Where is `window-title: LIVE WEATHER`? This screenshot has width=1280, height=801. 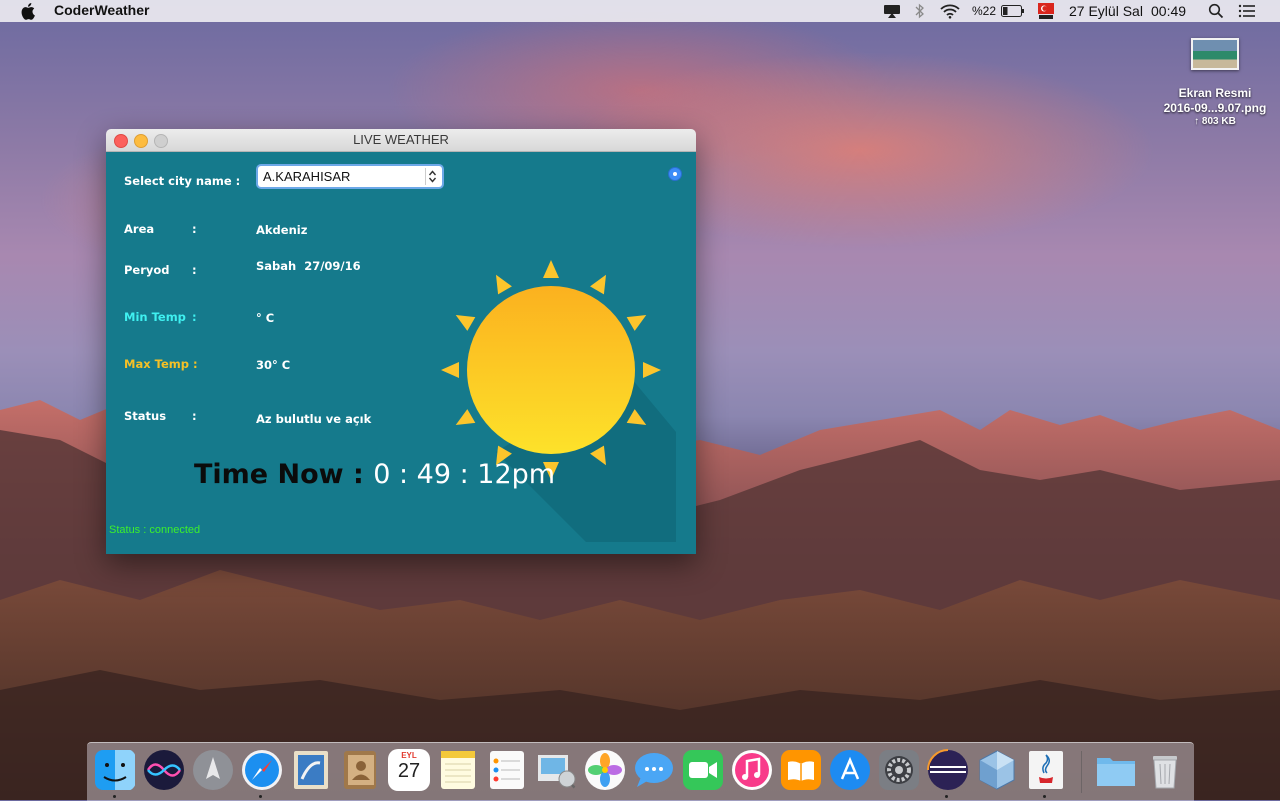
window-title: LIVE WEATHER is located at coordinates (401, 139).